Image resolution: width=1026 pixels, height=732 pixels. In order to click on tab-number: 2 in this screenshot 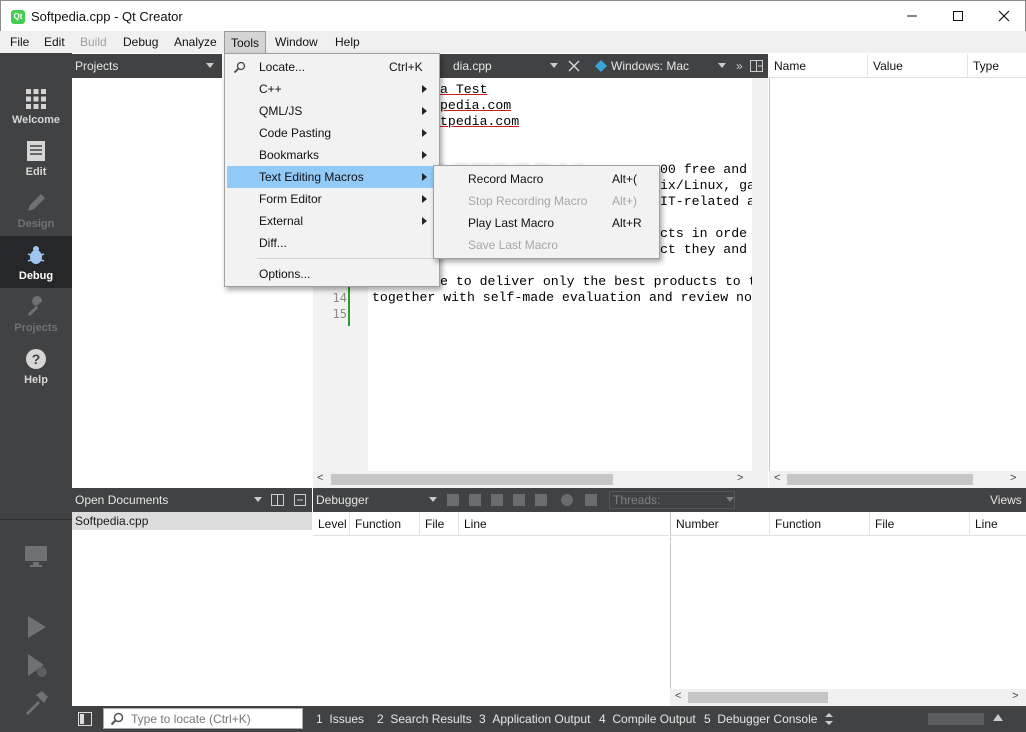, I will do `click(380, 719)`.